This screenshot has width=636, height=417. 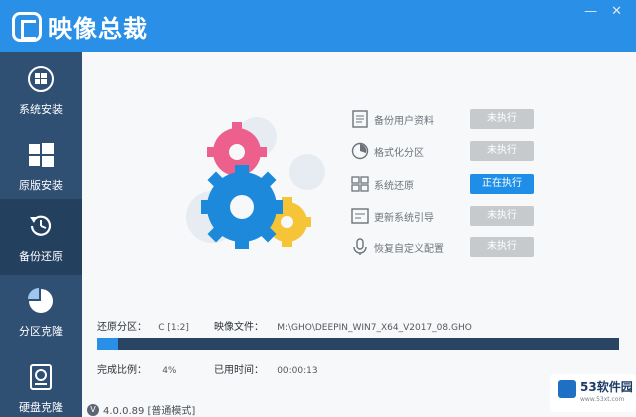 What do you see at coordinates (41, 331) in the screenshot?
I see `sidebar-item-label: 分区克隆` at bounding box center [41, 331].